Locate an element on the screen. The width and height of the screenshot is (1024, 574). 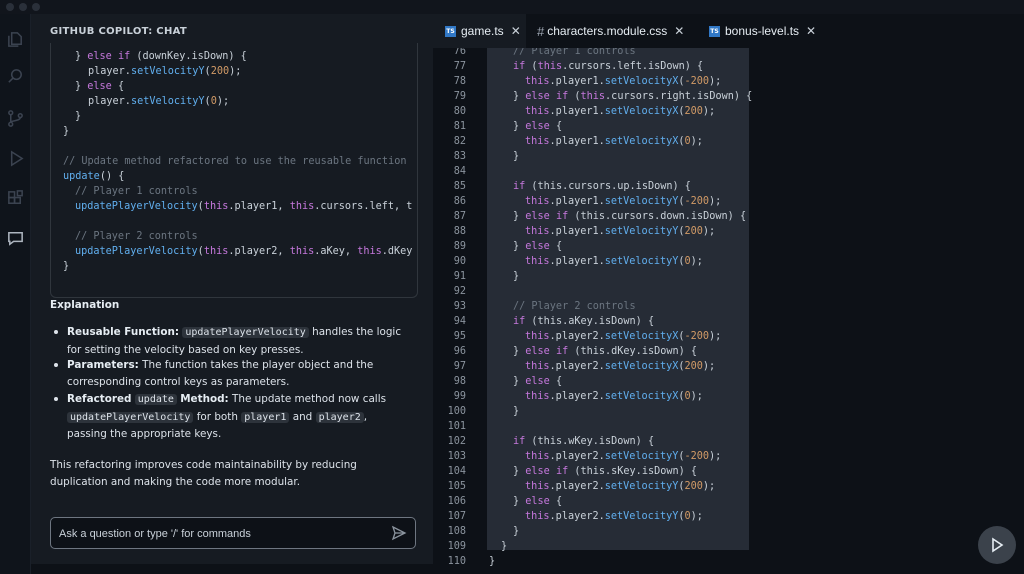
code-token: (this.sKey.isDown) { is located at coordinates (633, 471).